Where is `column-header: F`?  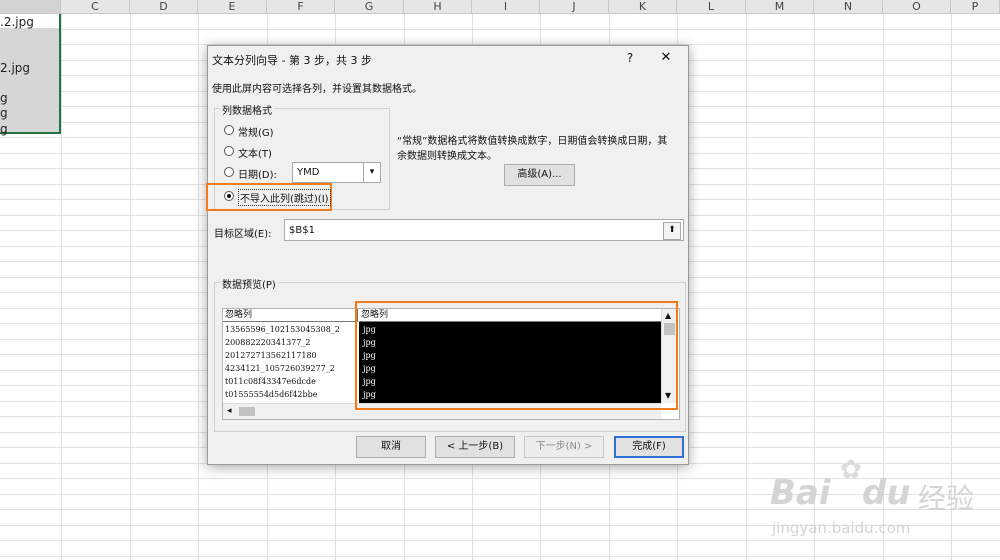
column-header: F is located at coordinates (301, 7).